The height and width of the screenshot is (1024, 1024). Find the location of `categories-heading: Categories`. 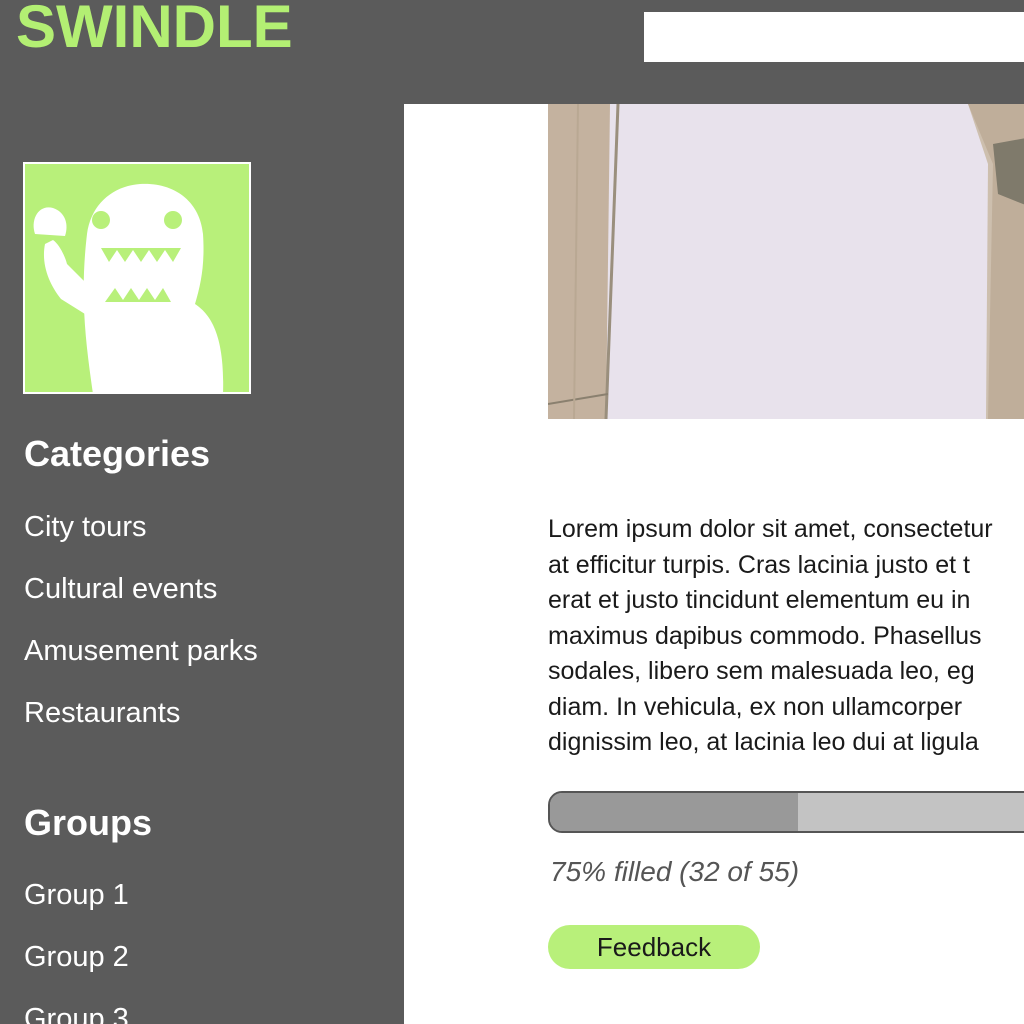

categories-heading: Categories is located at coordinates (117, 453).